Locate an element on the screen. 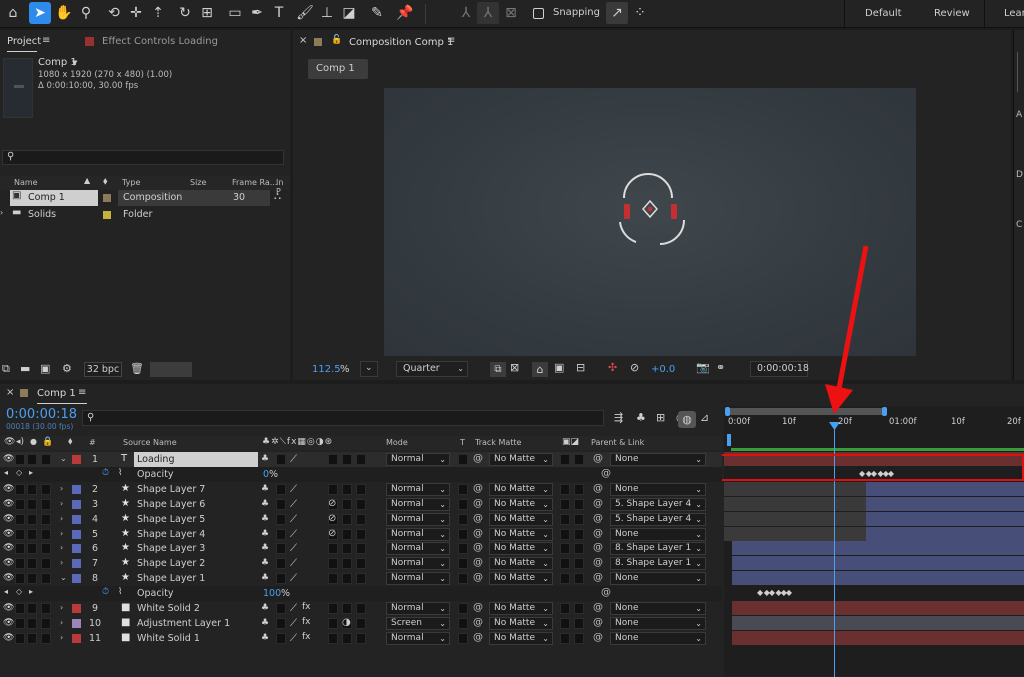 This screenshot has height=677, width=1024. track-matte-dropdown: No Matte ⌄ is located at coordinates (521, 489).